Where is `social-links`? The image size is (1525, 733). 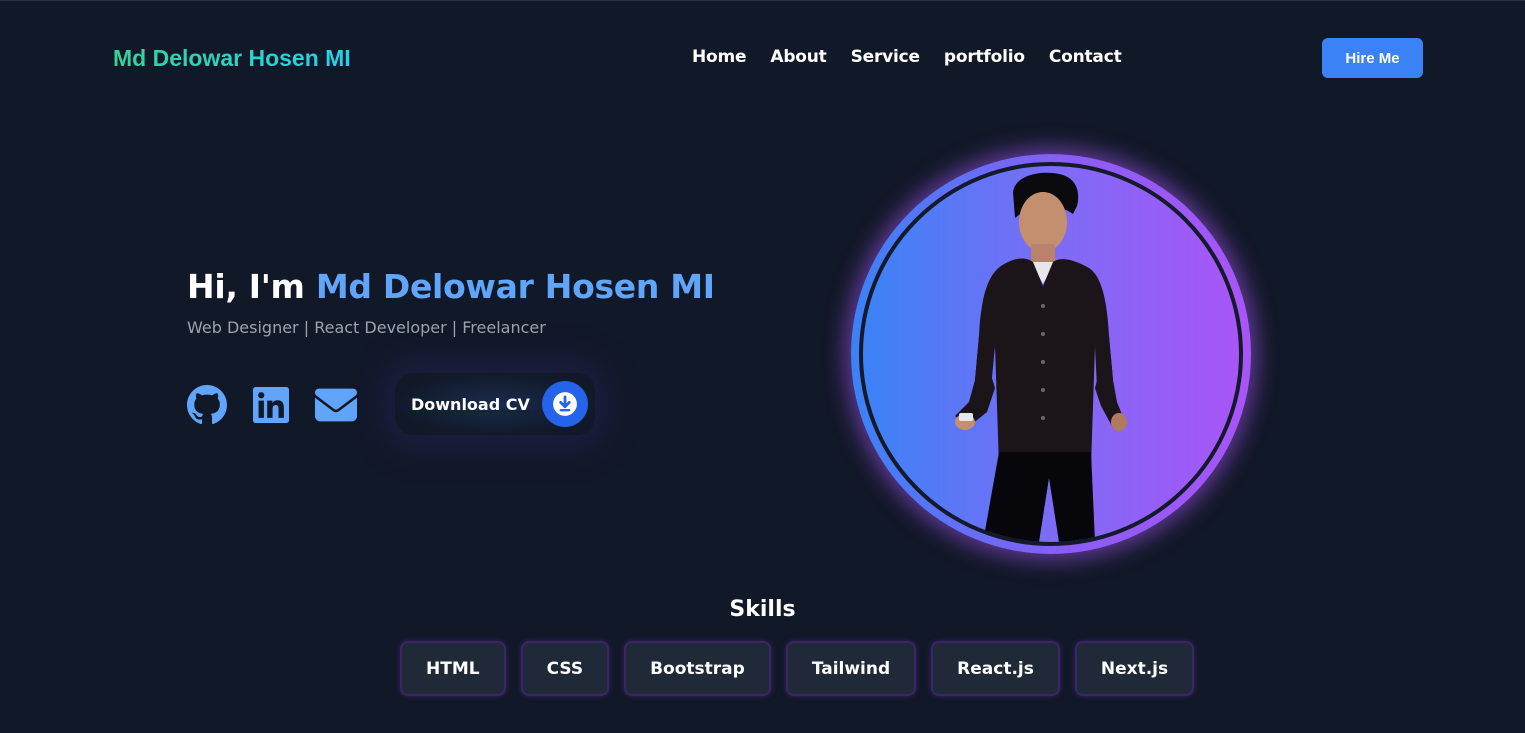 social-links is located at coordinates (272, 405).